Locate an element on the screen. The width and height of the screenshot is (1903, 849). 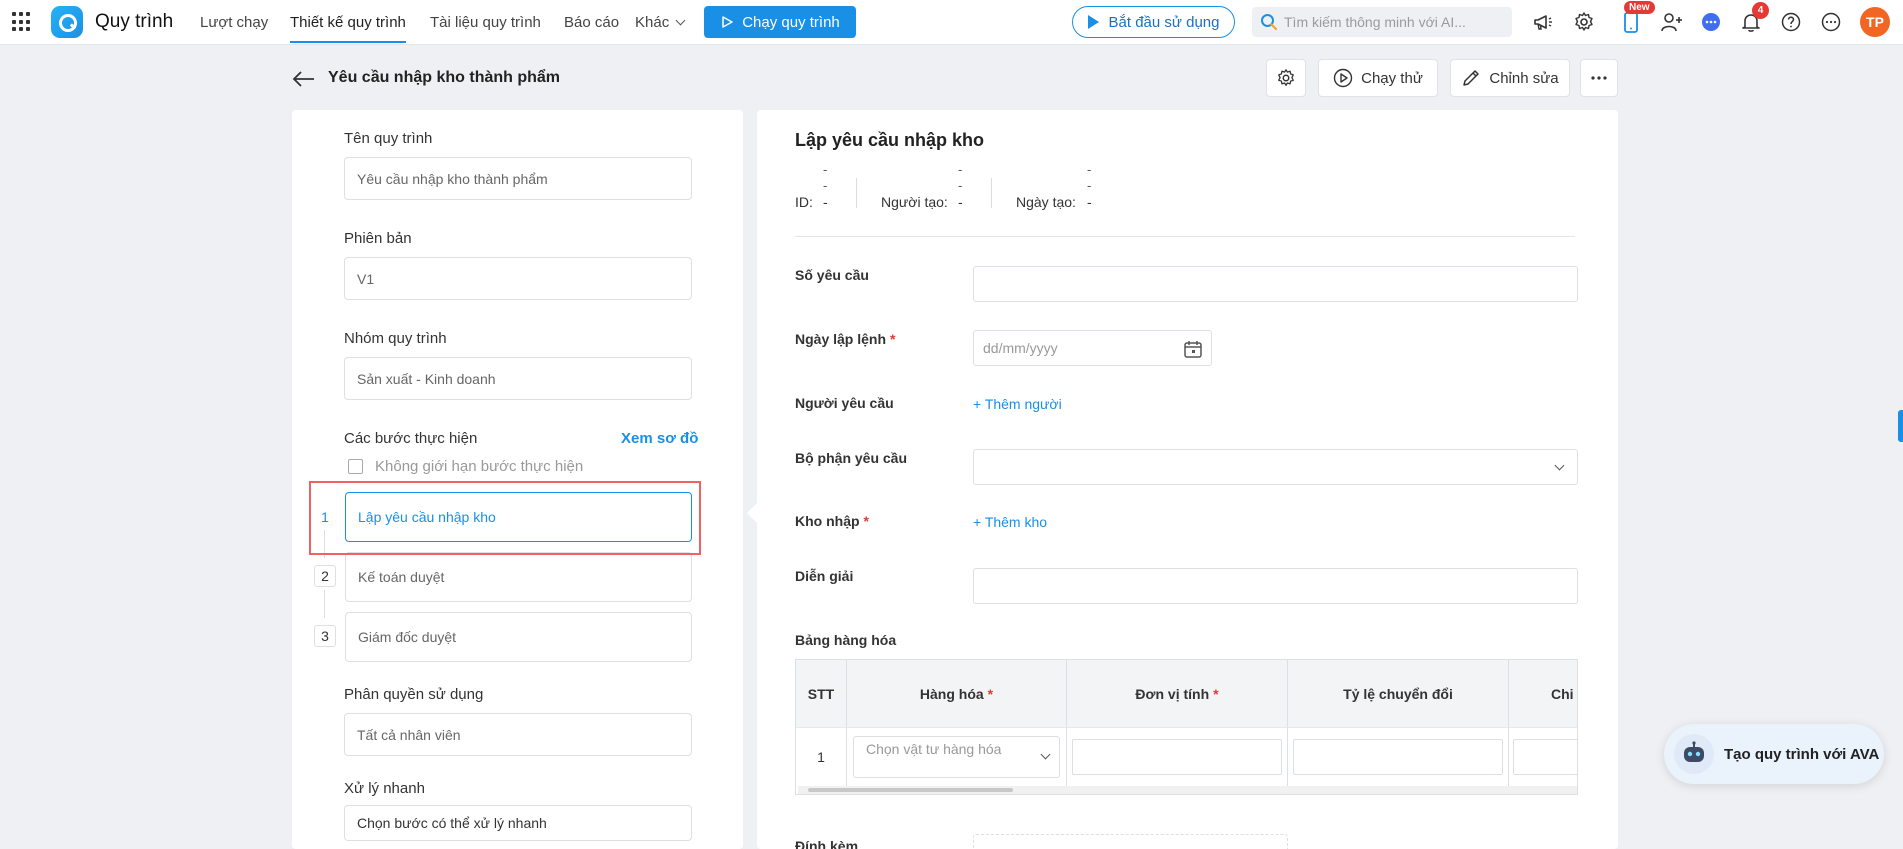
id-label: ID: is located at coordinates (804, 202).